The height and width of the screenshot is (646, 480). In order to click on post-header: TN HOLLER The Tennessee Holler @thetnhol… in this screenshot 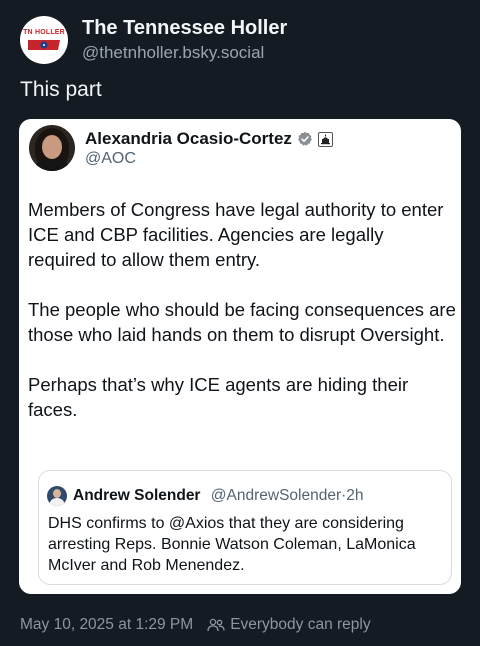, I will do `click(153, 40)`.